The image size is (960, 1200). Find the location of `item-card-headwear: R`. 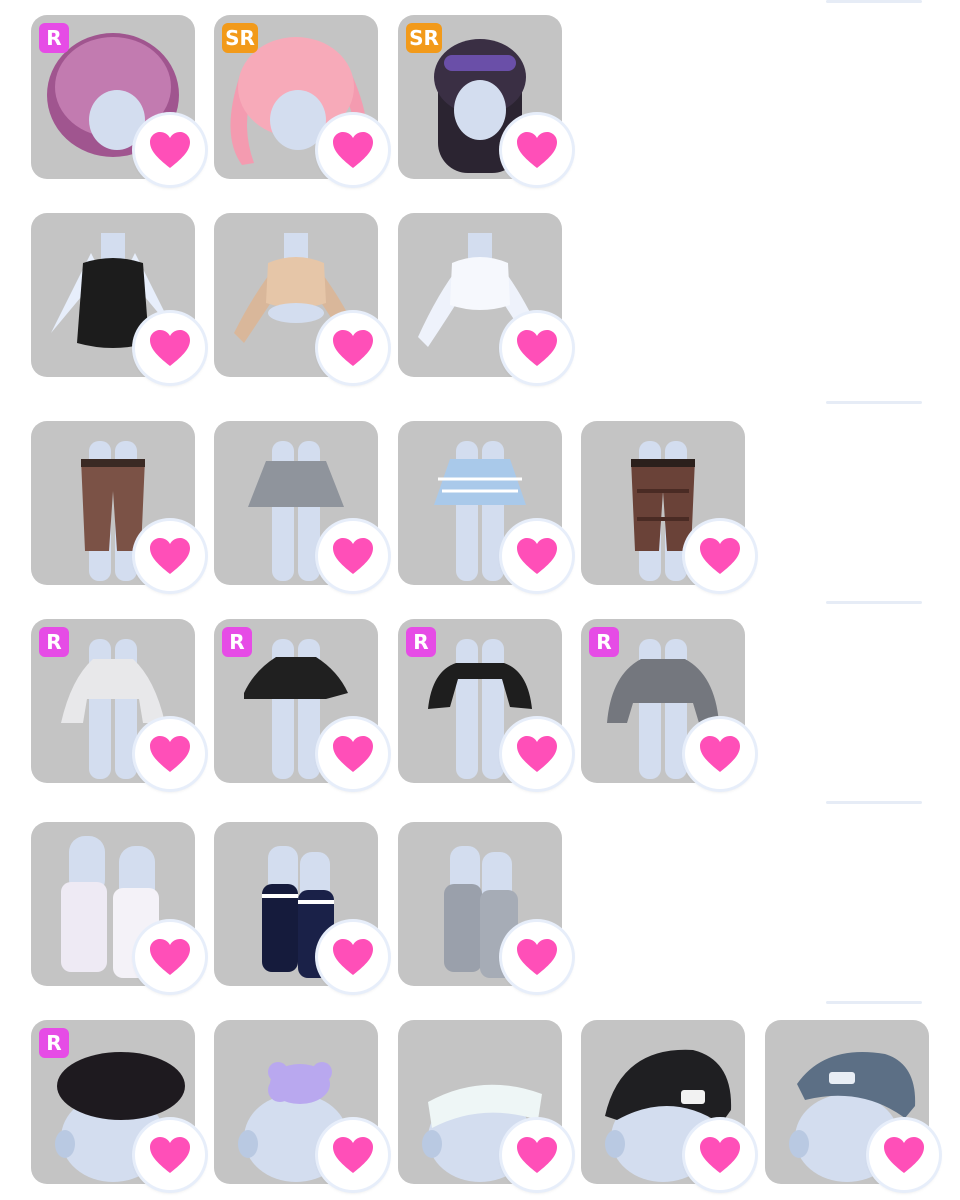

item-card-headwear: R is located at coordinates (118, 1105).